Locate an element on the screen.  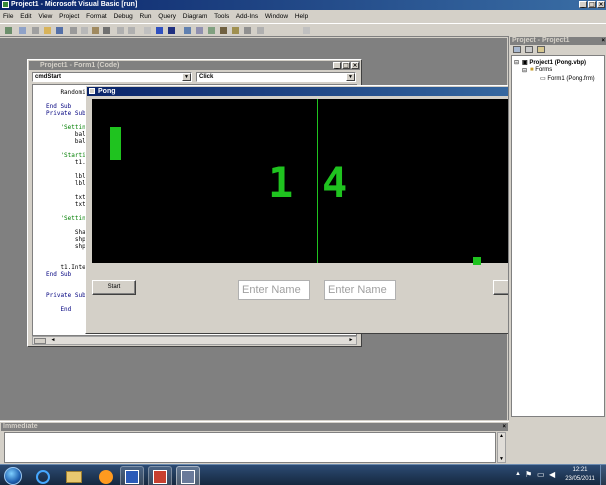
code-minimize-button: _ is located at coordinates (337, 65).